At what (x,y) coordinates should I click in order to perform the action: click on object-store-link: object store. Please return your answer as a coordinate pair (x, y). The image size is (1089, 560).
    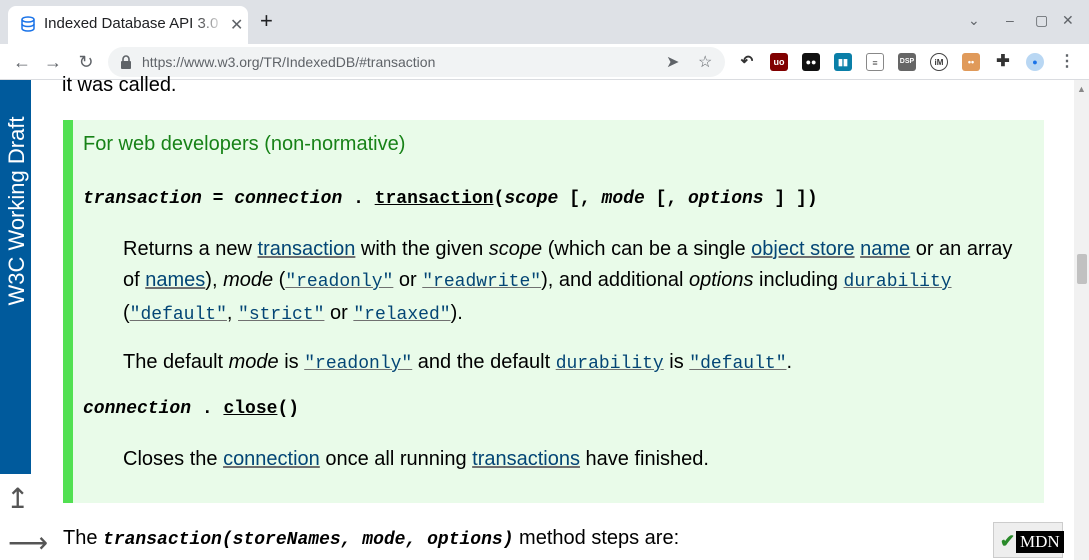
    Looking at the image, I should click on (802, 249).